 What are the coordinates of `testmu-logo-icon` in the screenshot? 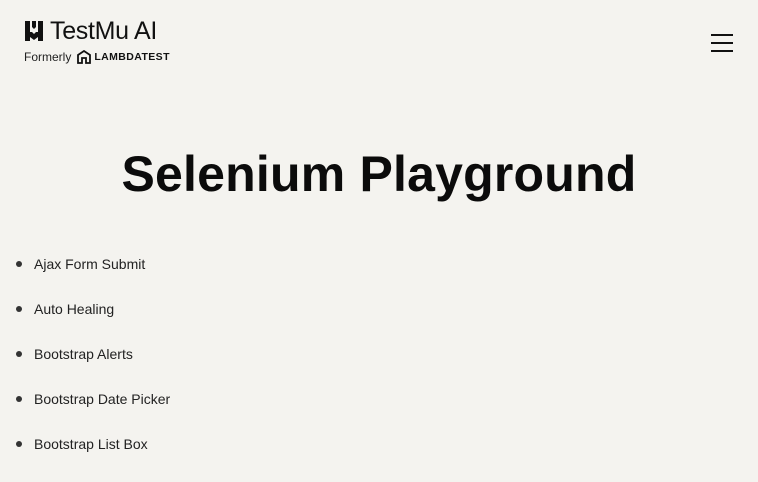 It's located at (34, 31).